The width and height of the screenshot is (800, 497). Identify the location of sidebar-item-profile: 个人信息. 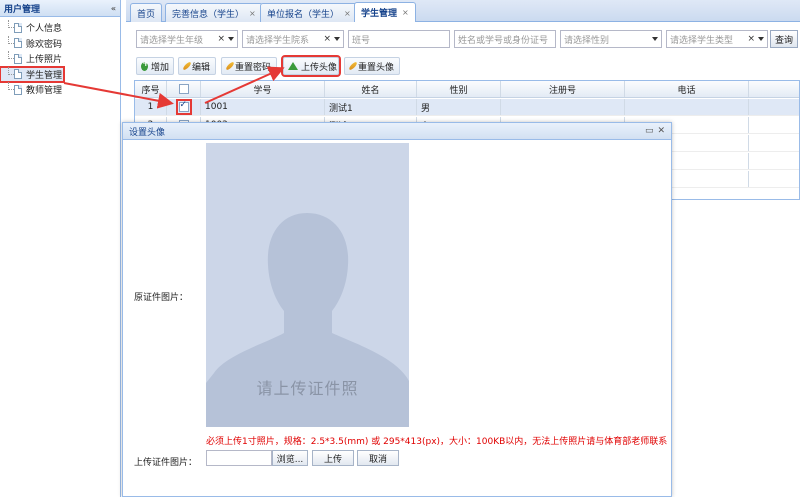
(60, 28).